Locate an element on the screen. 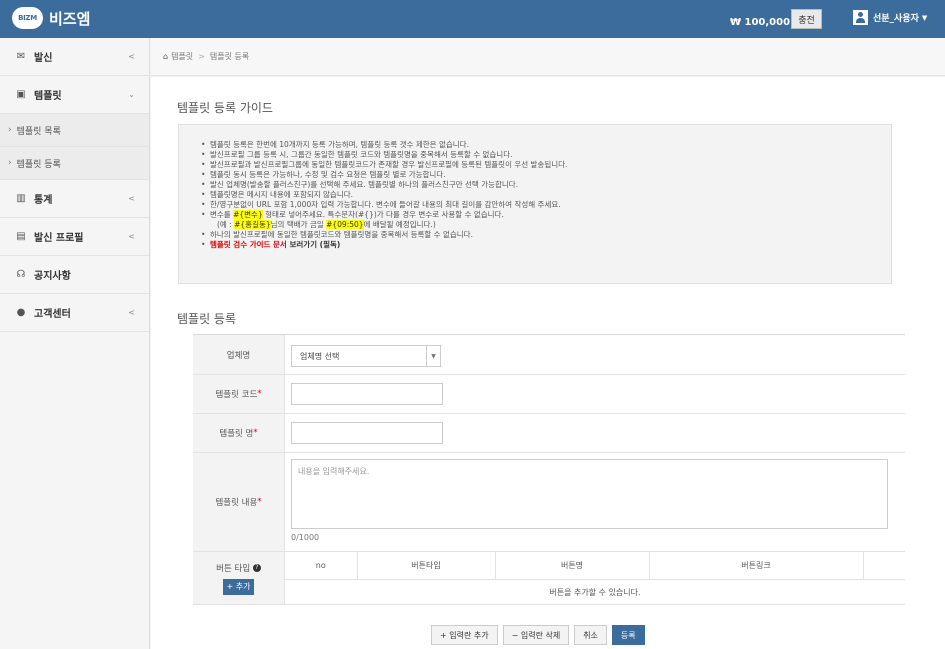  template-name-label: 템플릿 명 * is located at coordinates (239, 433).